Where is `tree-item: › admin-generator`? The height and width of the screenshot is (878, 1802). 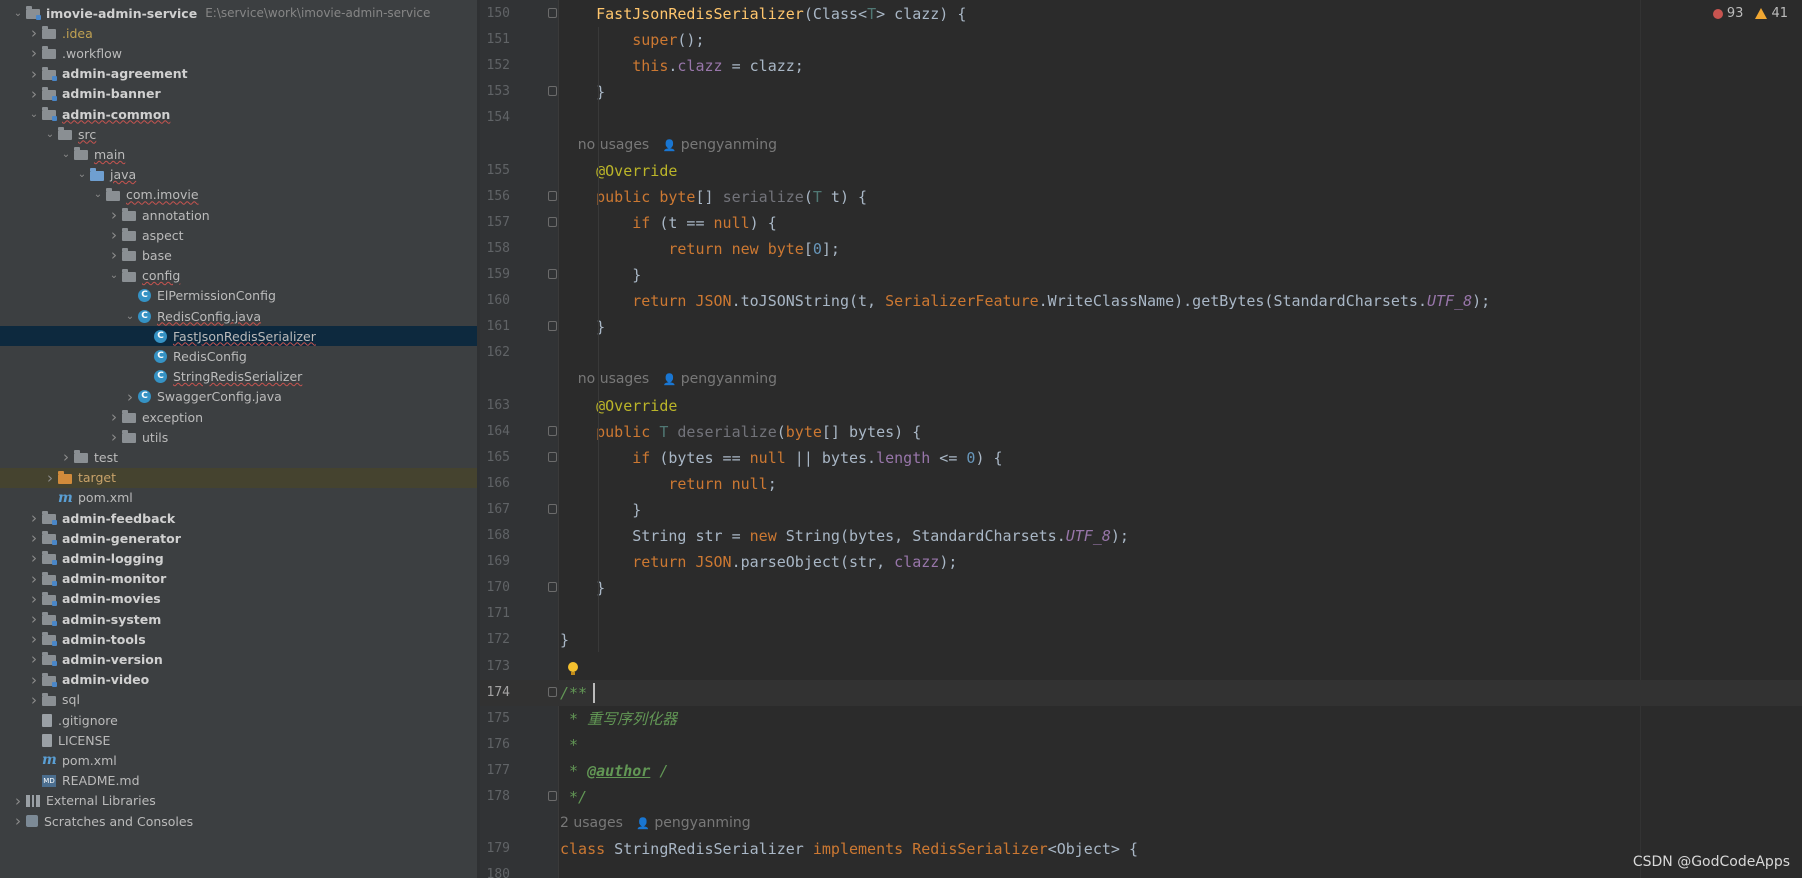
tree-item: › admin-generator is located at coordinates (238, 538).